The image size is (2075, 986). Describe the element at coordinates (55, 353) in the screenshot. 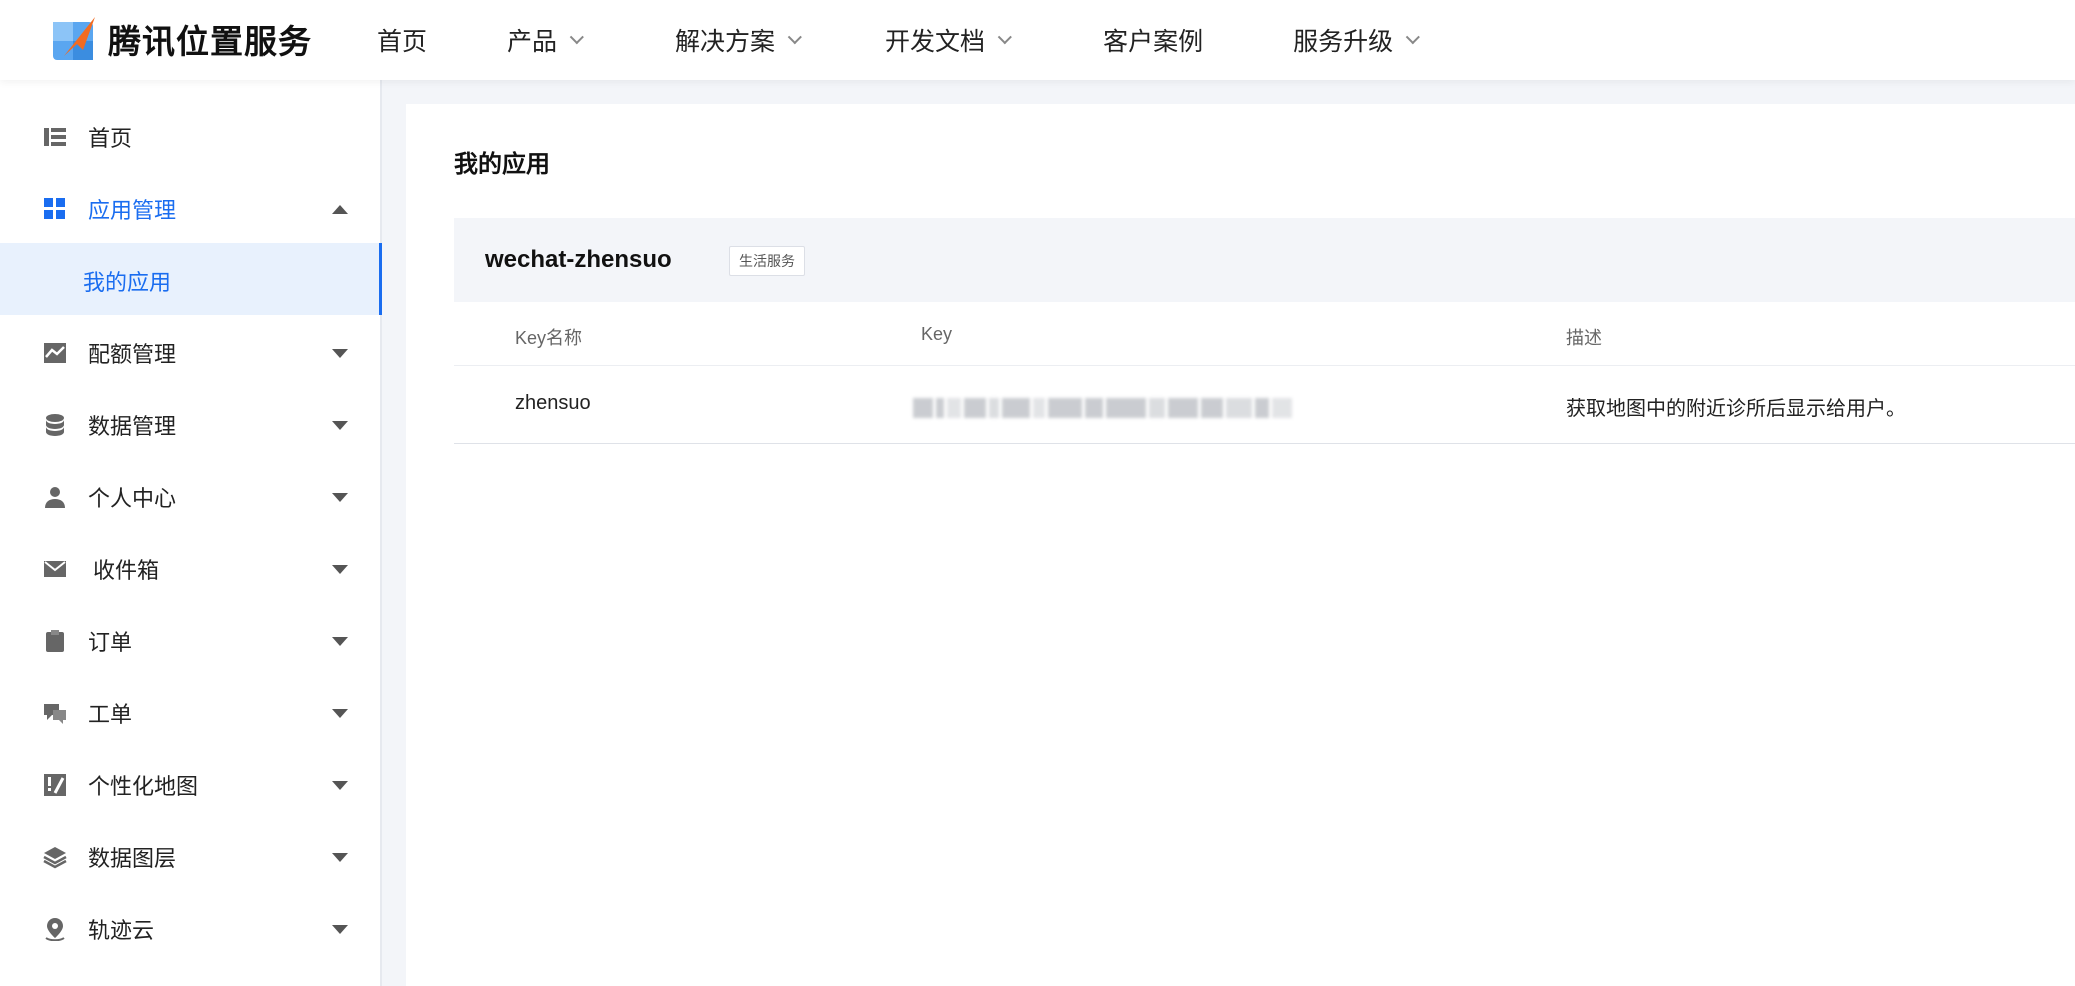

I see `chart-icon` at that location.